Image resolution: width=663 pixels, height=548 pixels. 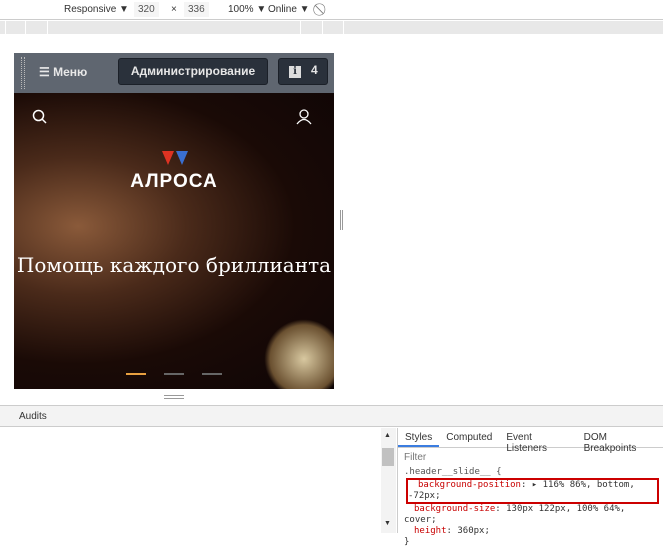 What do you see at coordinates (70, 72) in the screenshot?
I see `menu-label: Меню` at bounding box center [70, 72].